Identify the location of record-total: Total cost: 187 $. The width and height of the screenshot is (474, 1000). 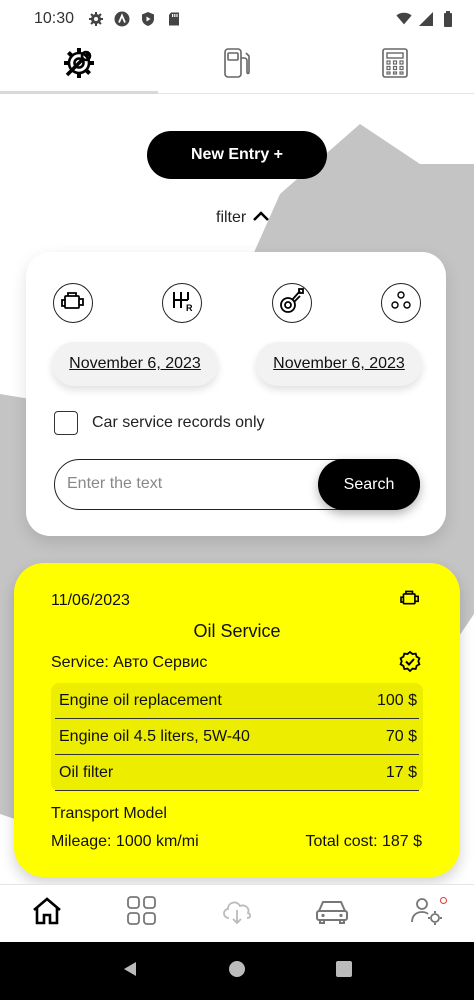
(363, 841).